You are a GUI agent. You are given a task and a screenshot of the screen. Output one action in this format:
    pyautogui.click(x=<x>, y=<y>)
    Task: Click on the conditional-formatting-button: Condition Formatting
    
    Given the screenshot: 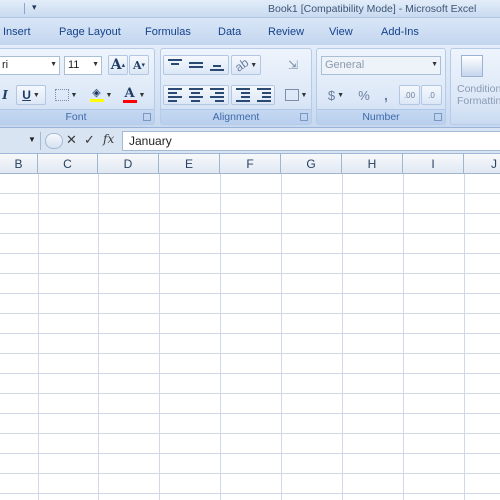 What is the action you would take?
    pyautogui.click(x=478, y=95)
    